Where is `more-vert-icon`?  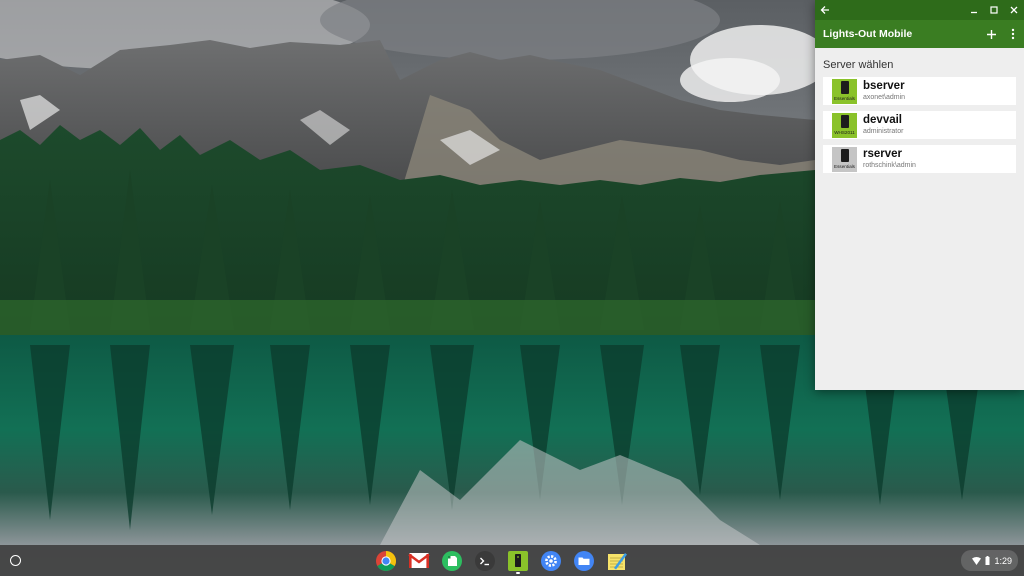 more-vert-icon is located at coordinates (1013, 34).